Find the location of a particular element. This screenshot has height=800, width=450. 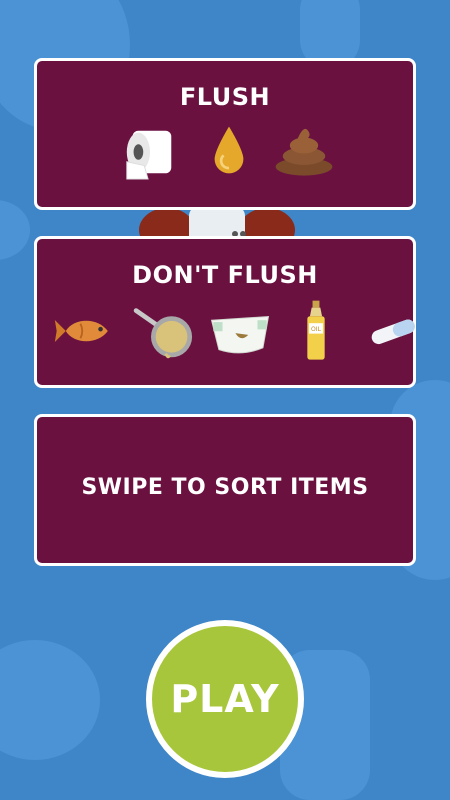

instruction-text: SWIPE TO SORT ITEMS is located at coordinates (225, 487).